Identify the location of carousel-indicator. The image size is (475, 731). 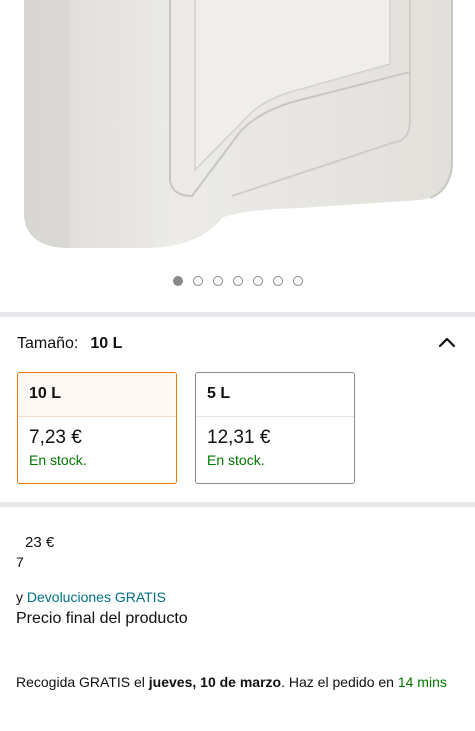
(237, 281).